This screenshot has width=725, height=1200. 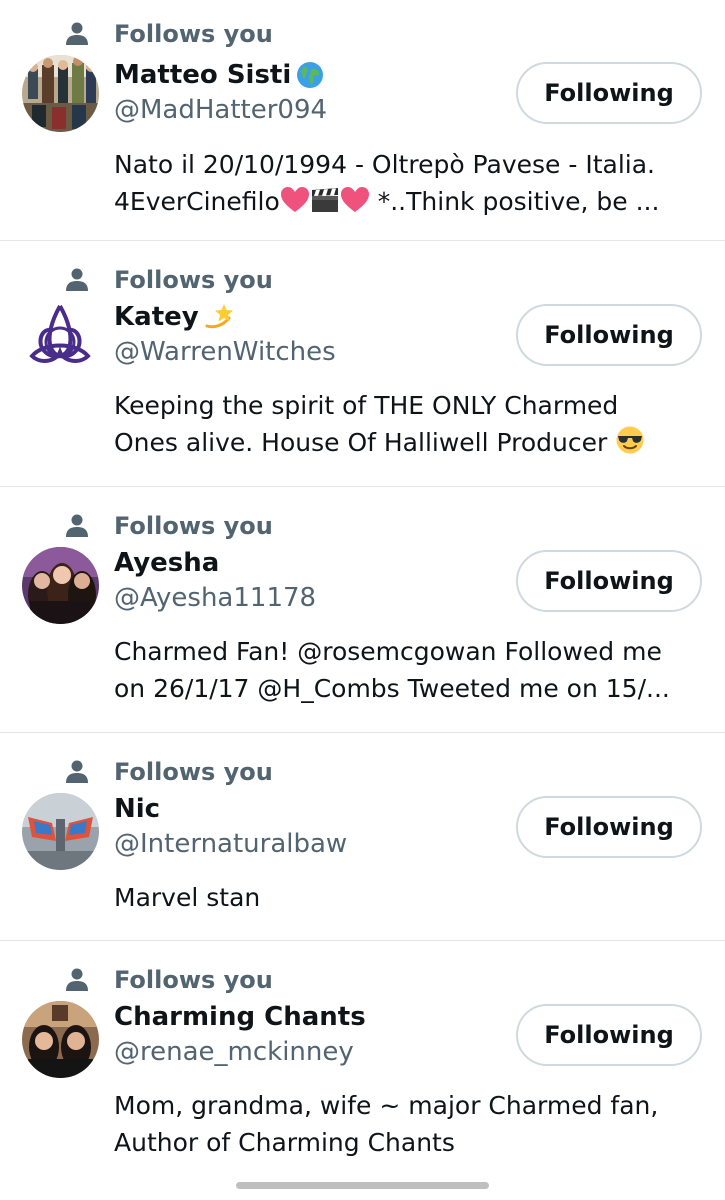 I want to click on sunglasses-emoji-icon, so click(x=630, y=440).